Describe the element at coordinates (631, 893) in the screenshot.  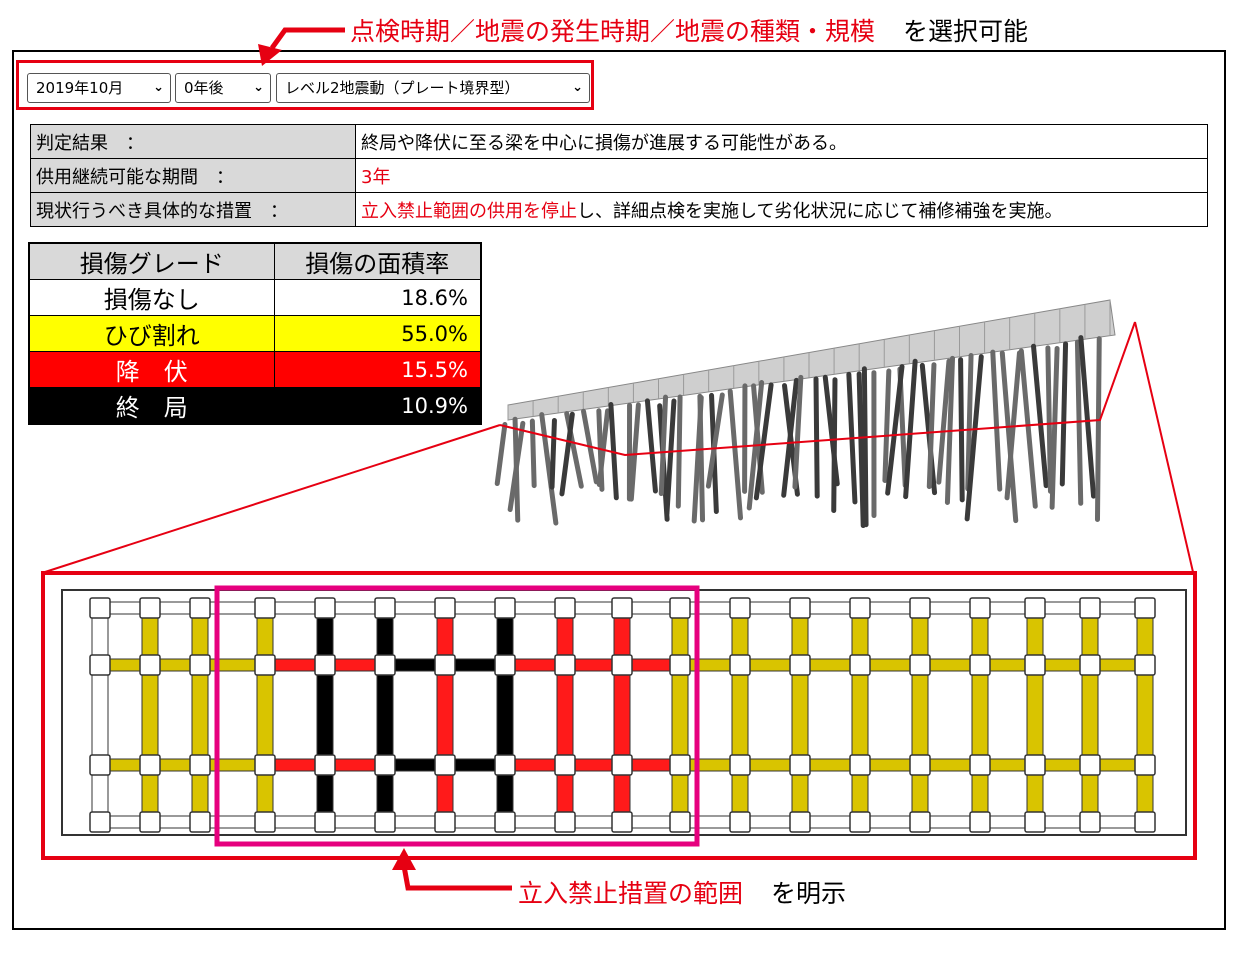
I see `restricted-zone-annotation-red-text: 立入禁止措置の範囲` at that location.